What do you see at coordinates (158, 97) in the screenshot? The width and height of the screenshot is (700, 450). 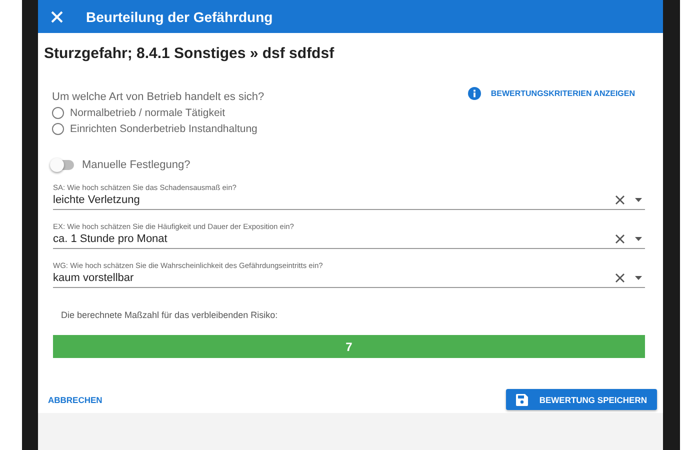 I see `question-label: Um welche Art von Betrieb handelt es sich?` at bounding box center [158, 97].